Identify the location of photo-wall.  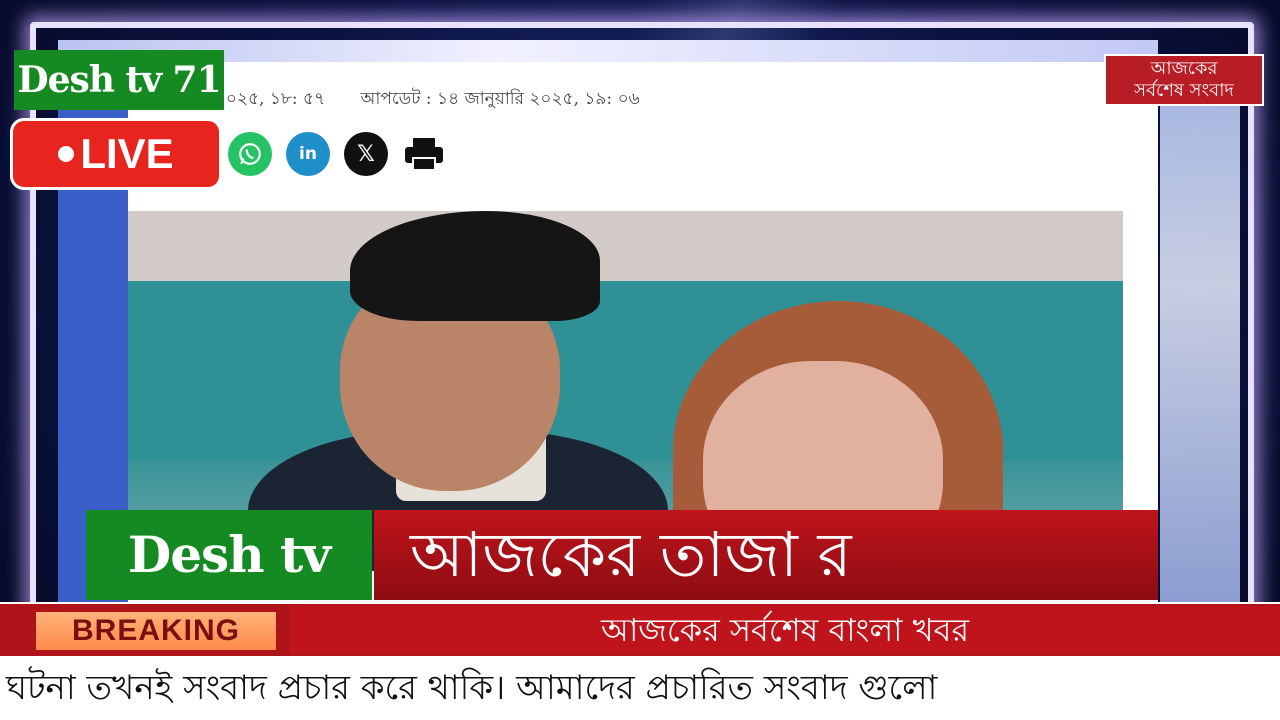
(625, 246).